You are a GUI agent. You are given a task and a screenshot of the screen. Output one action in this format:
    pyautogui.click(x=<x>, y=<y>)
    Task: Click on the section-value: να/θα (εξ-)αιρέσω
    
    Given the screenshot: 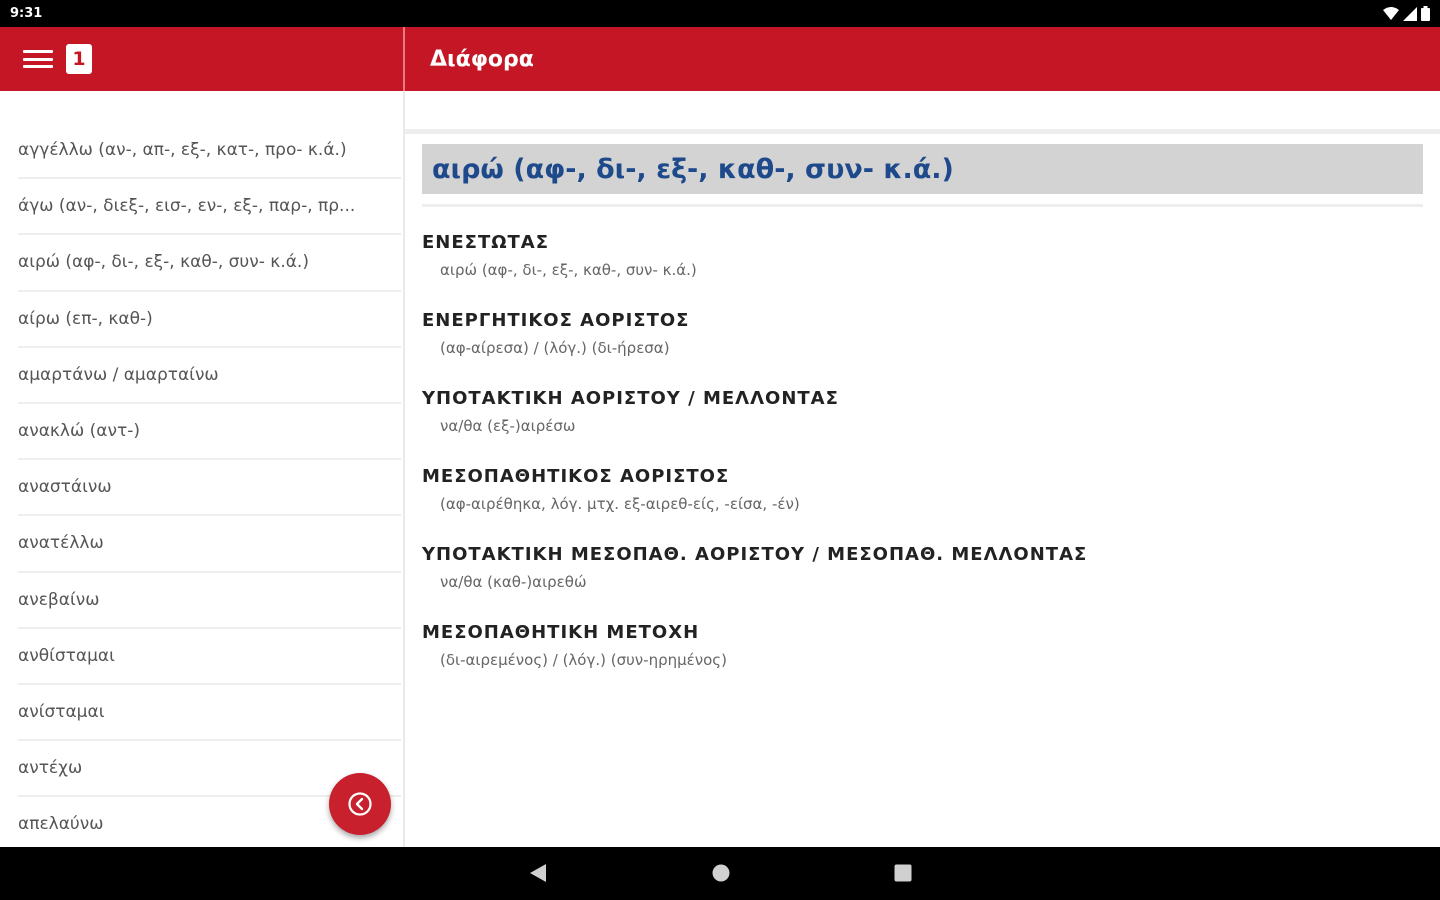 What is the action you would take?
    pyautogui.click(x=508, y=426)
    